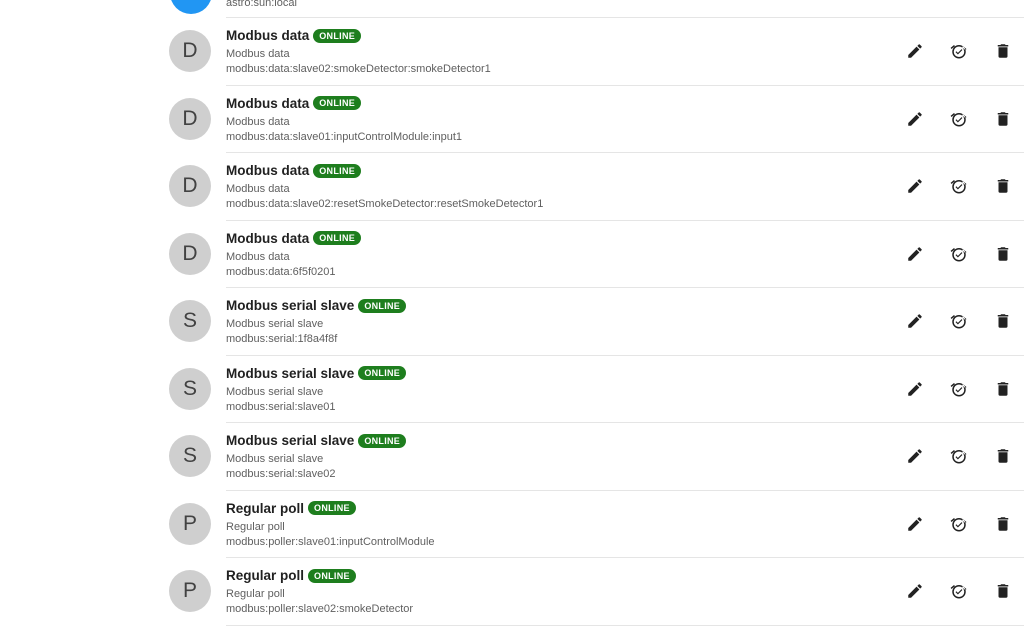 This screenshot has height=629, width=1024. What do you see at coordinates (261, 4) in the screenshot?
I see `thing-uid: astro:sun:local` at bounding box center [261, 4].